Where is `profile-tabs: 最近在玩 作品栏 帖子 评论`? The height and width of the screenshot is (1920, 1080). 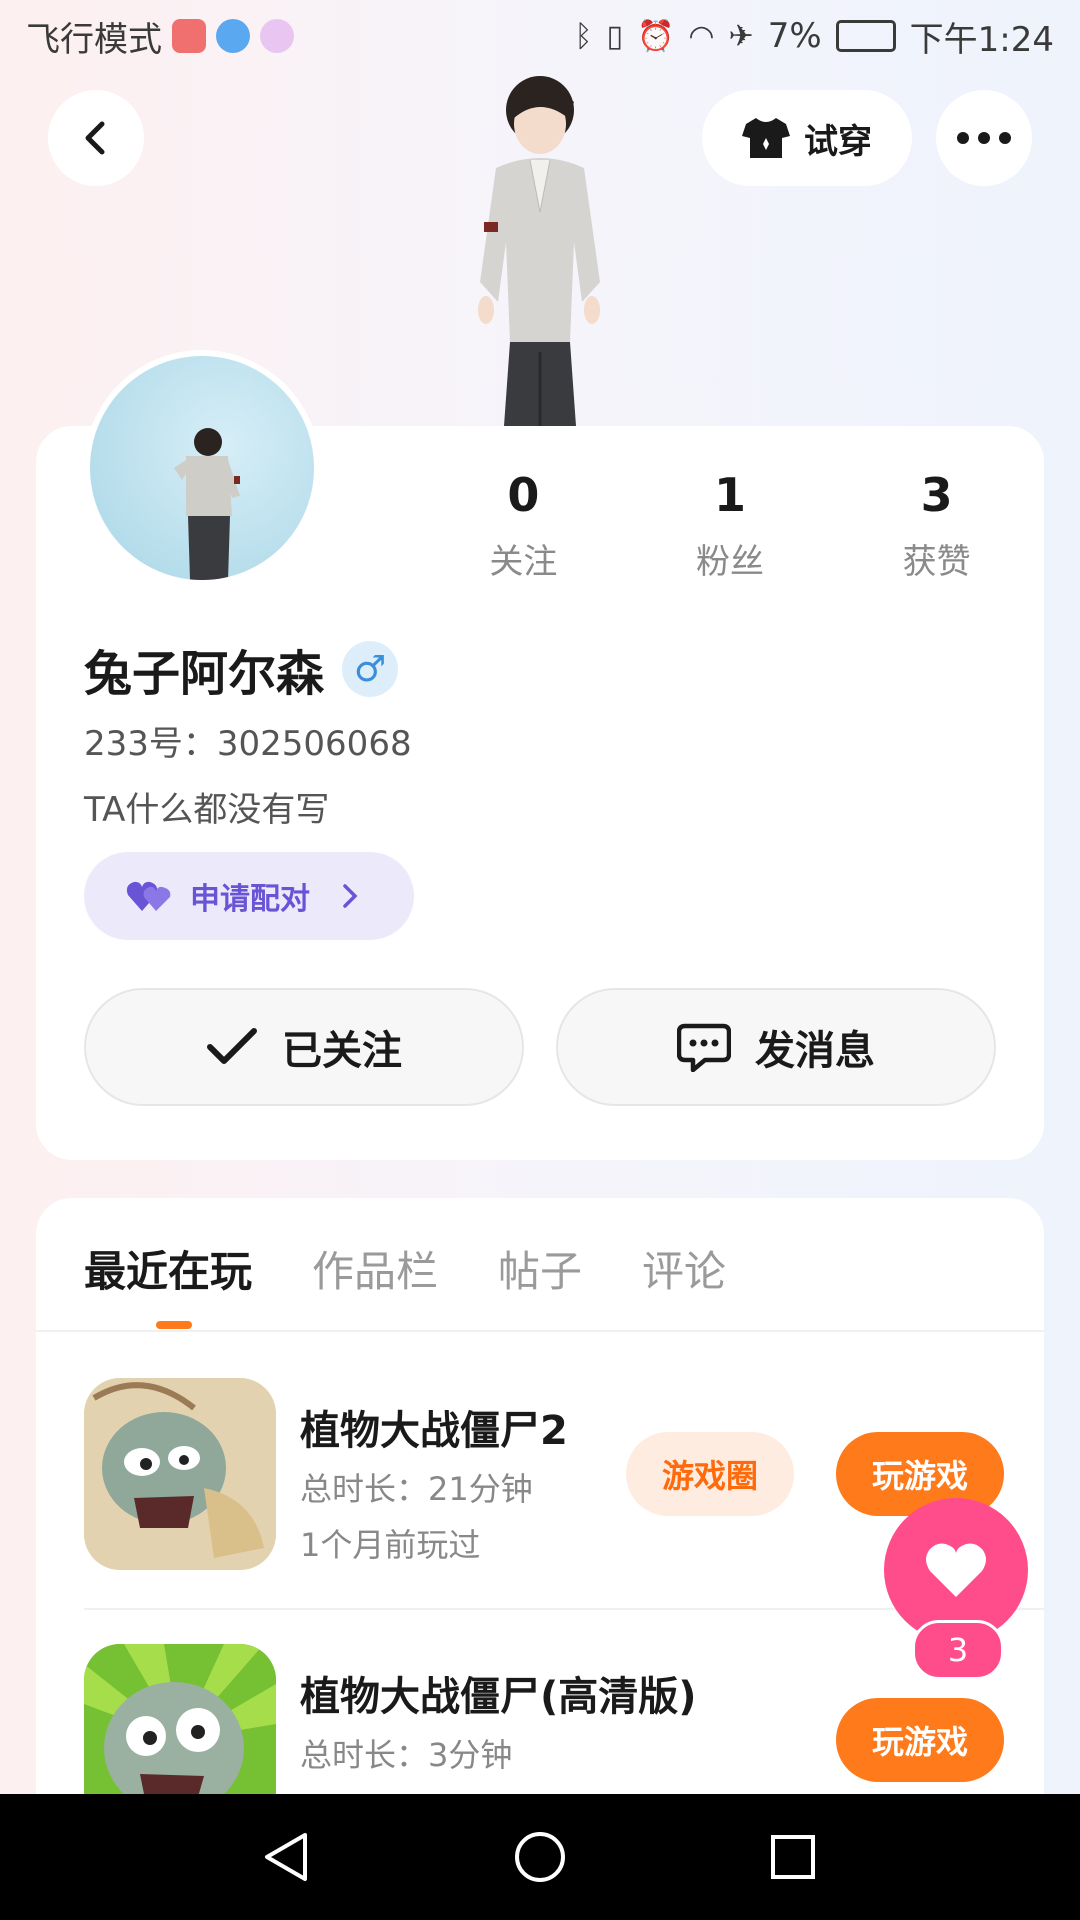
profile-tabs: 最近在玩 作品栏 帖子 评论 is located at coordinates (405, 1268).